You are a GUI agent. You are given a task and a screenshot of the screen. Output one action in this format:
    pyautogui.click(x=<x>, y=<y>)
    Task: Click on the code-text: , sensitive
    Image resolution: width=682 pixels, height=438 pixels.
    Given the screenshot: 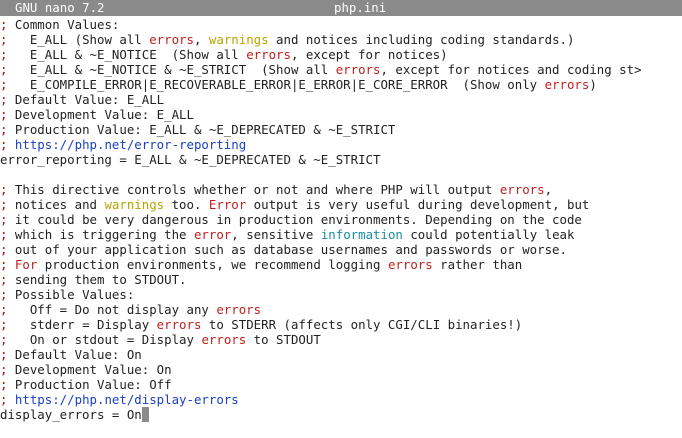 What is the action you would take?
    pyautogui.click(x=276, y=234)
    